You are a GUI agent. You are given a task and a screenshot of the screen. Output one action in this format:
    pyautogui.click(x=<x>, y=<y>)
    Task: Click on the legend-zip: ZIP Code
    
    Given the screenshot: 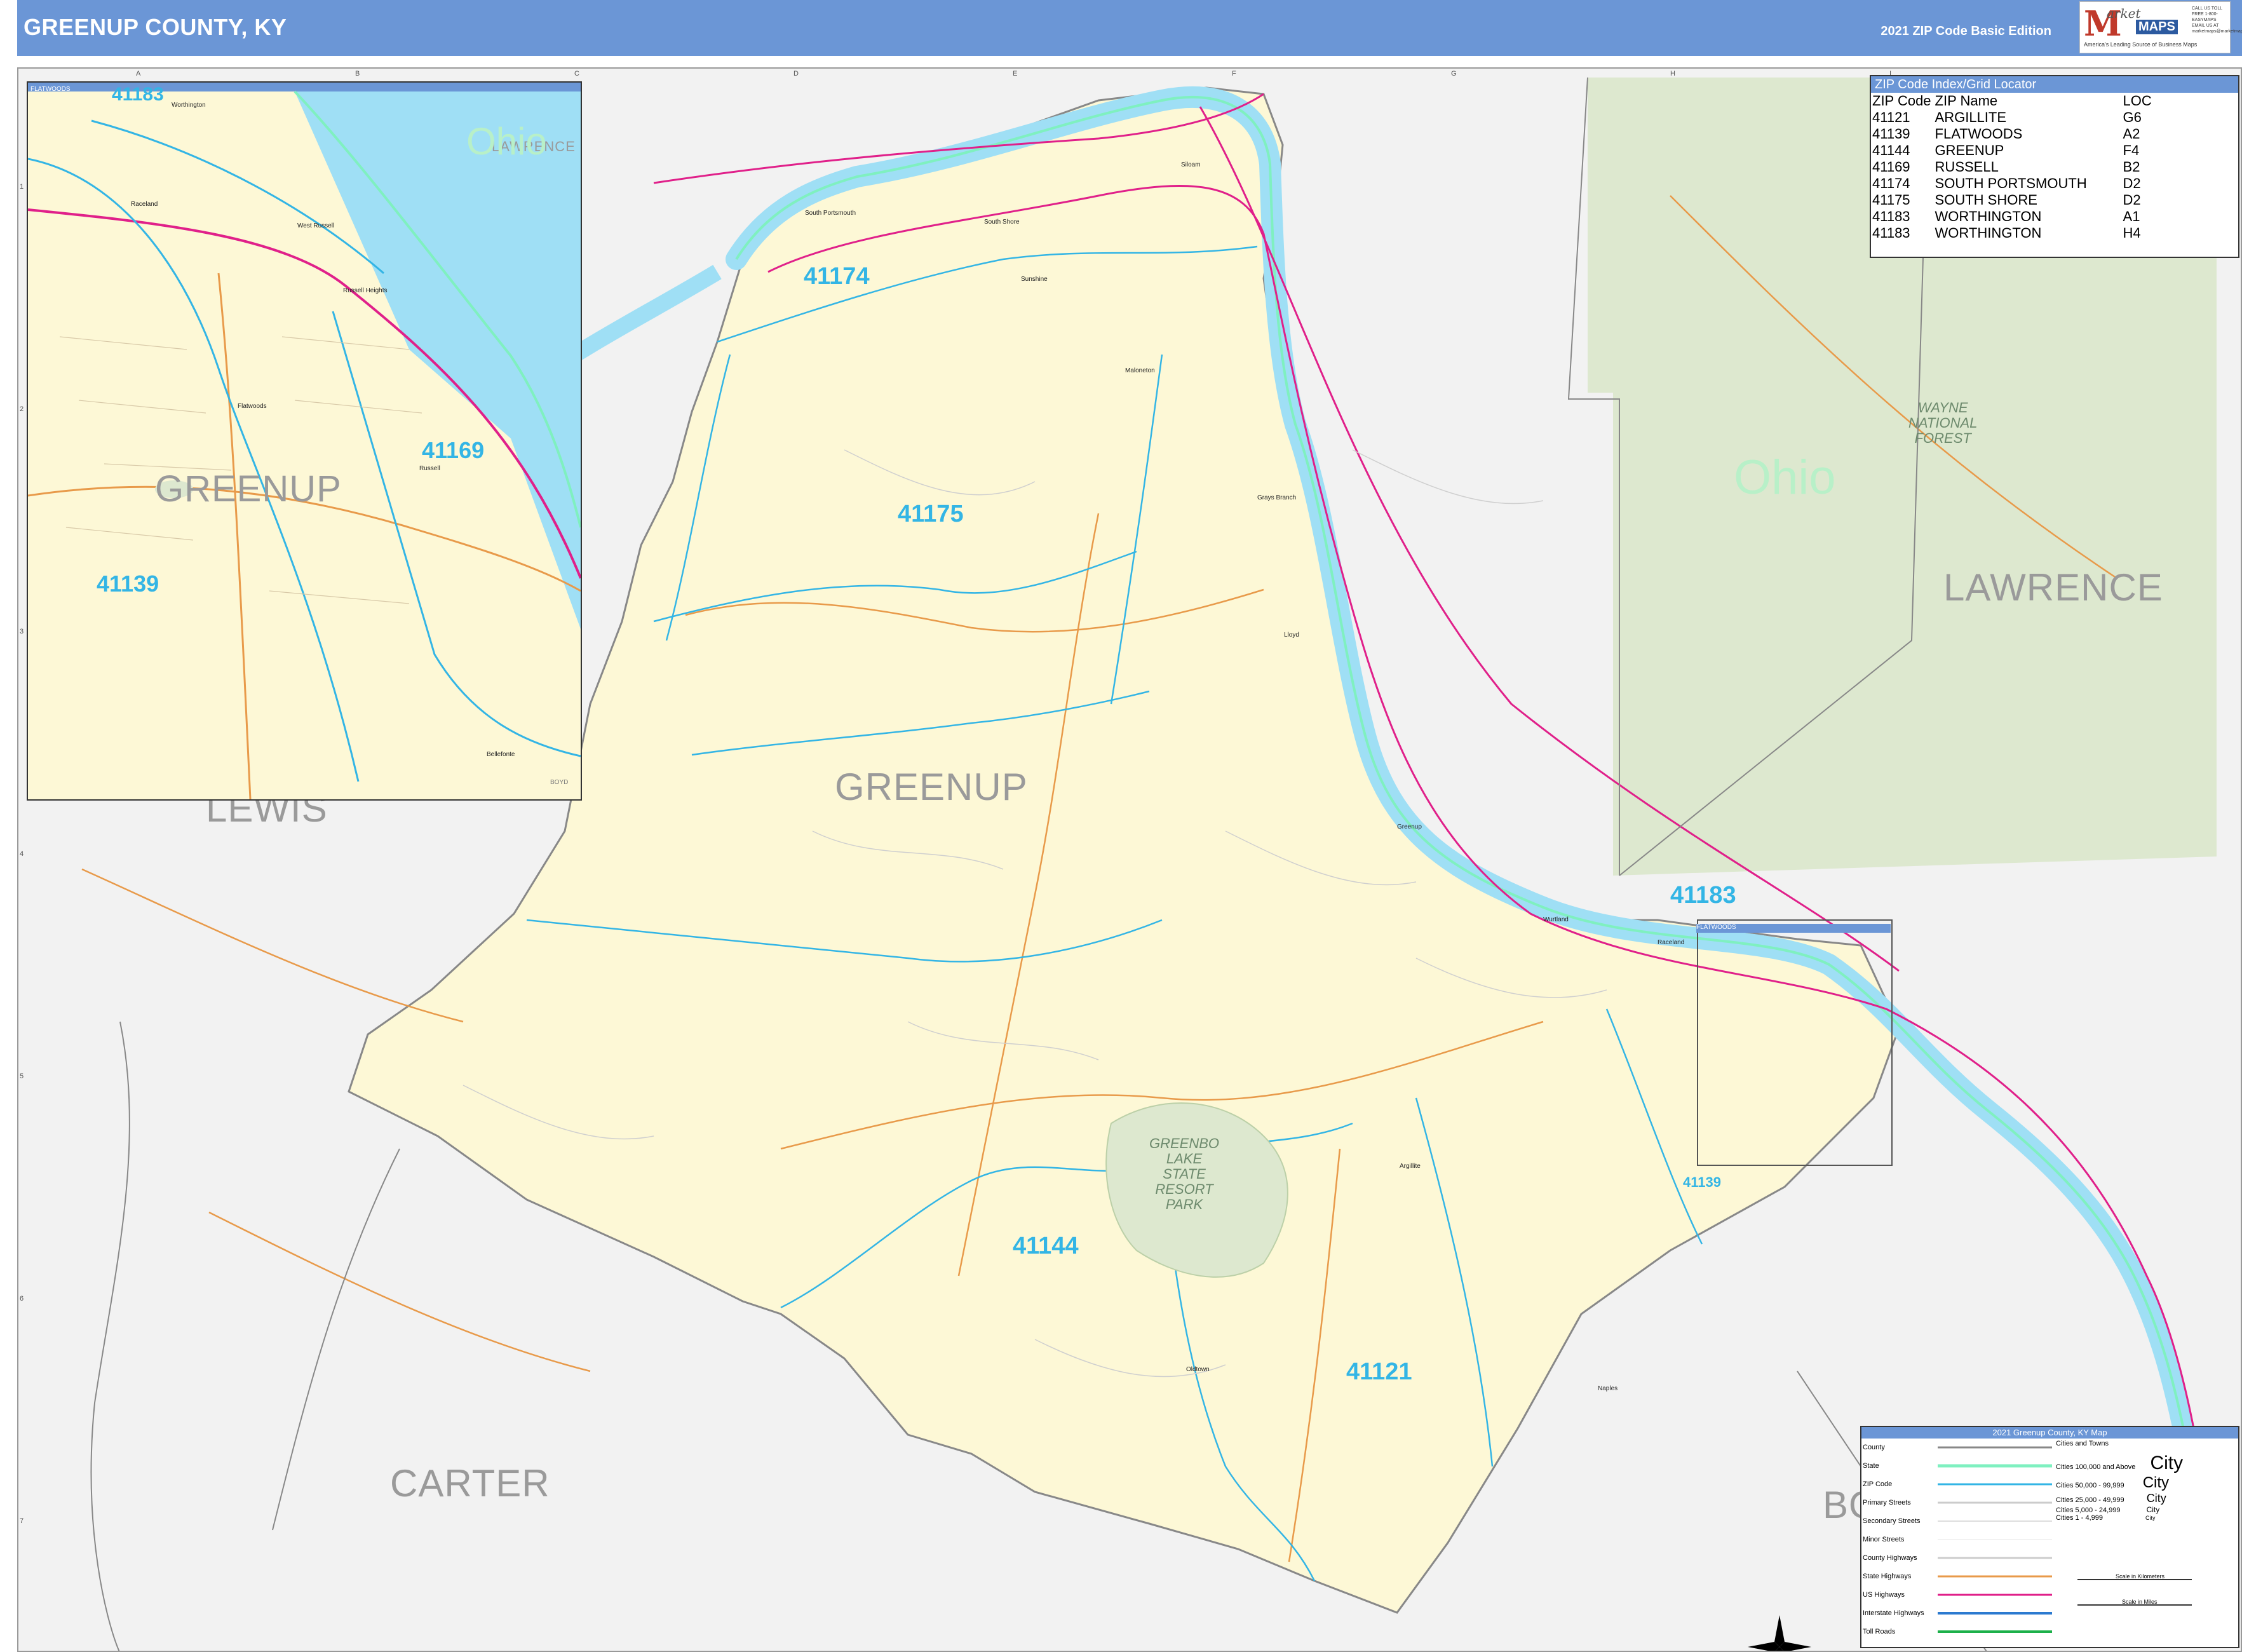 What is the action you would take?
    pyautogui.click(x=1878, y=1484)
    